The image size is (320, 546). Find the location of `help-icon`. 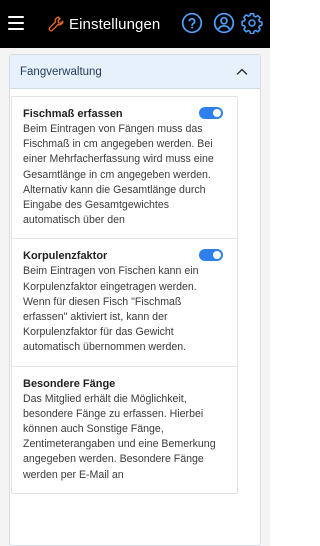

help-icon is located at coordinates (192, 23).